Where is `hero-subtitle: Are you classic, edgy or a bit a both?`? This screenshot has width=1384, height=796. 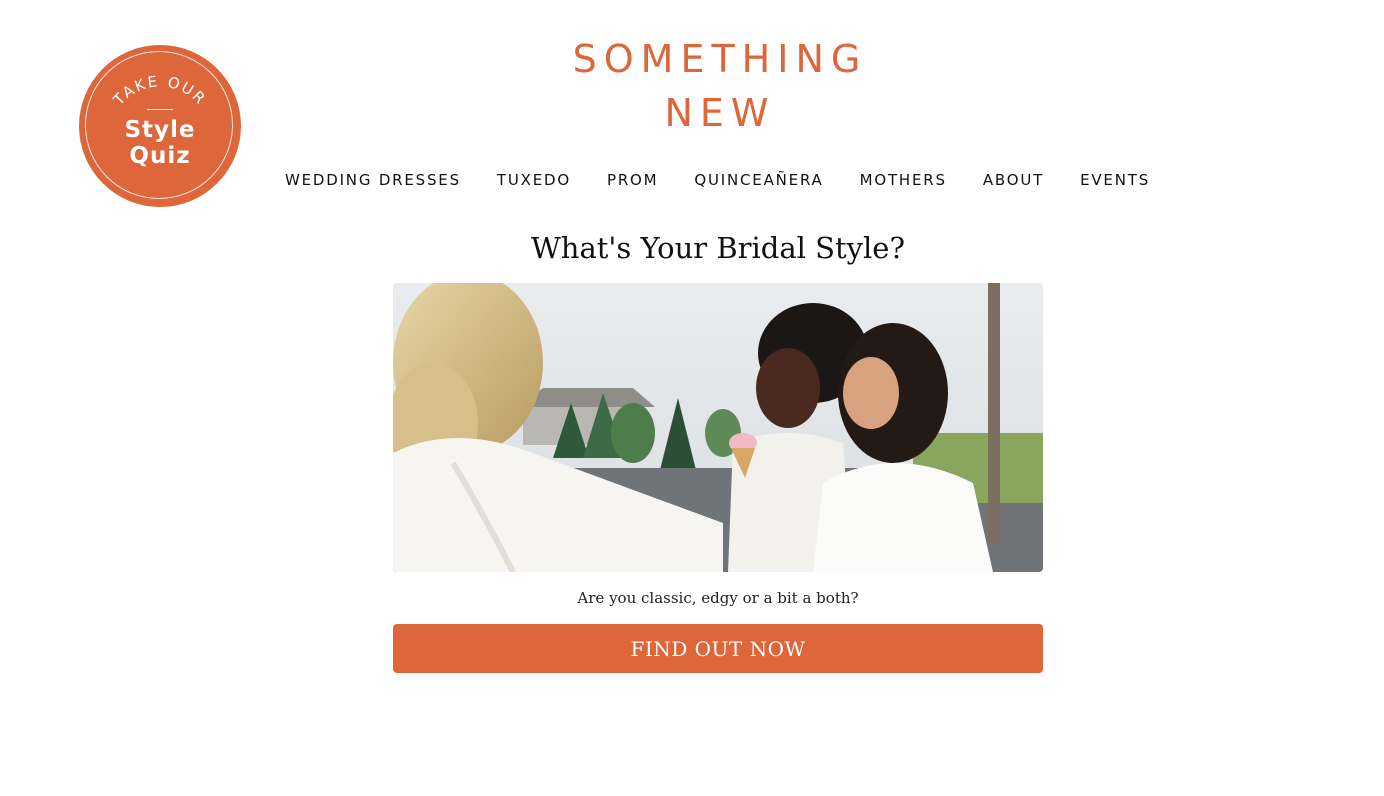 hero-subtitle: Are you classic, edgy or a bit a both? is located at coordinates (718, 598).